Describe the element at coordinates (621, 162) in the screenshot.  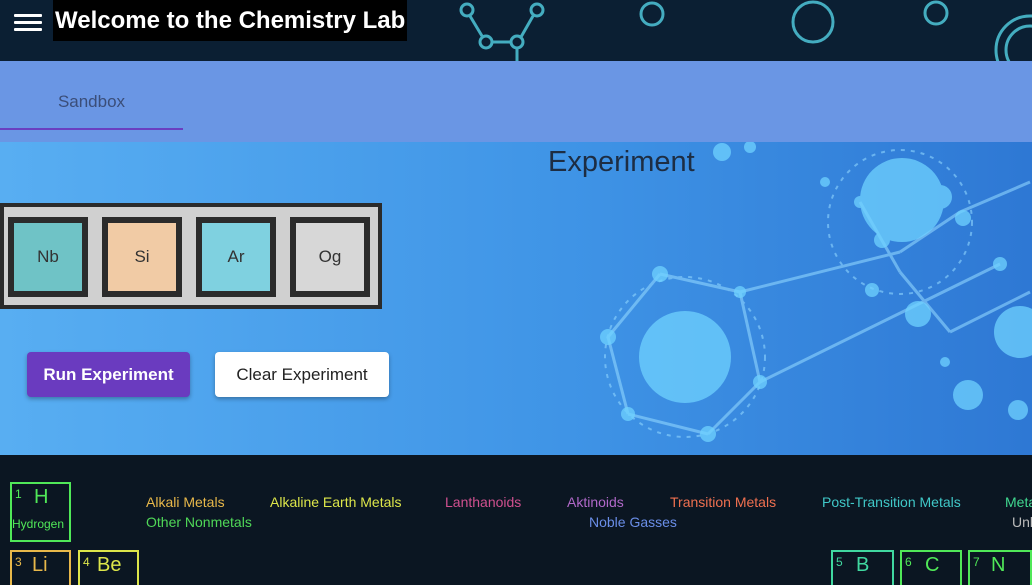
I see `experiment-title: Experiment` at that location.